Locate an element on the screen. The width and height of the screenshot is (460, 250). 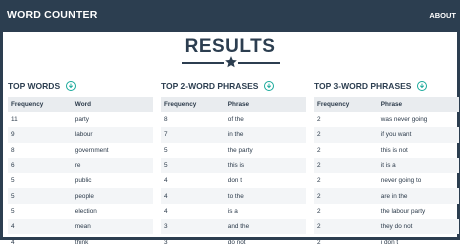
word-cell: election is located at coordinates (85, 211).